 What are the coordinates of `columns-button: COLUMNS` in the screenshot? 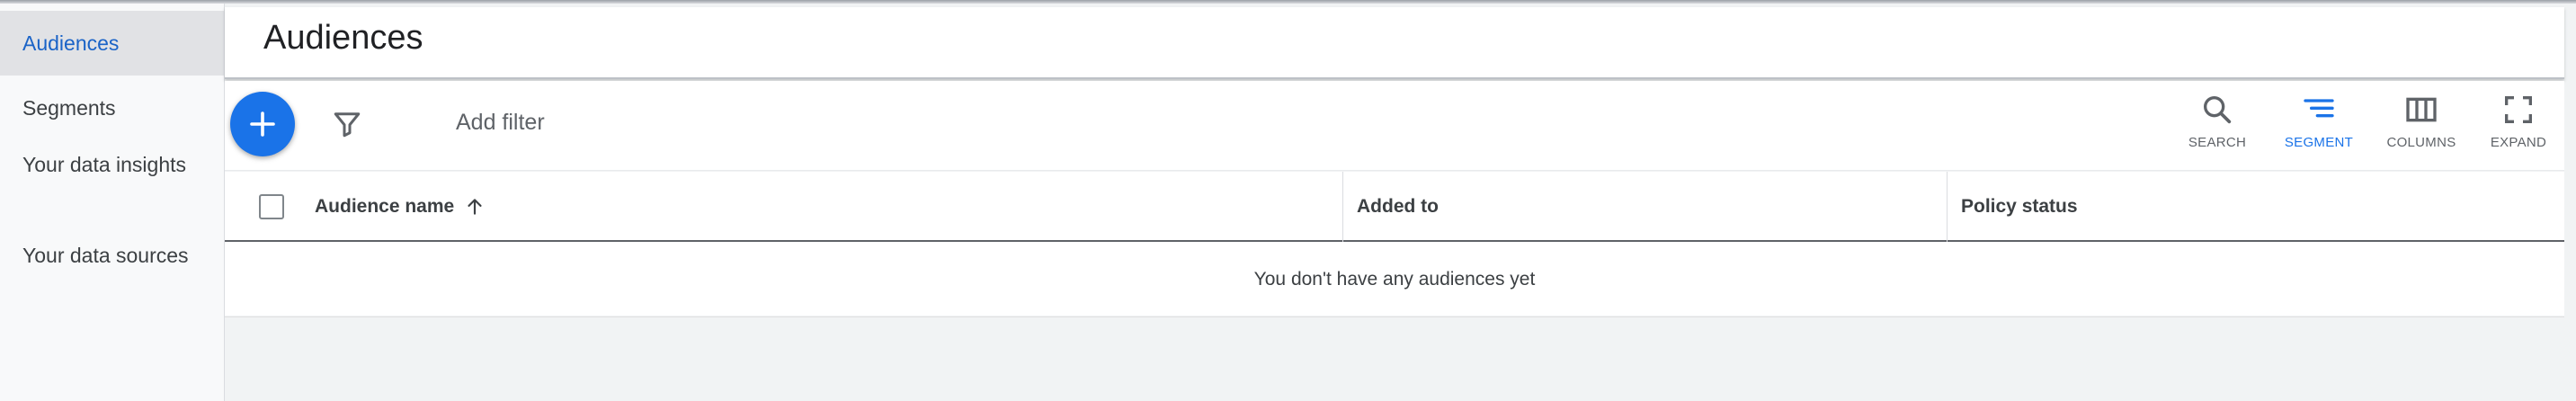 It's located at (2421, 128).